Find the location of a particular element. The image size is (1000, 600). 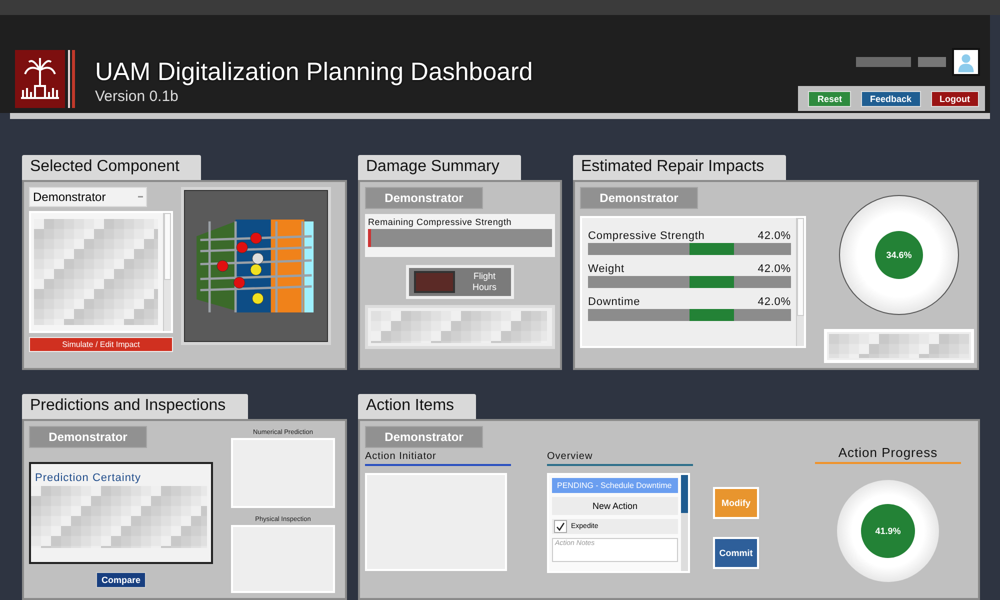

expedite-checkbox is located at coordinates (560, 526).